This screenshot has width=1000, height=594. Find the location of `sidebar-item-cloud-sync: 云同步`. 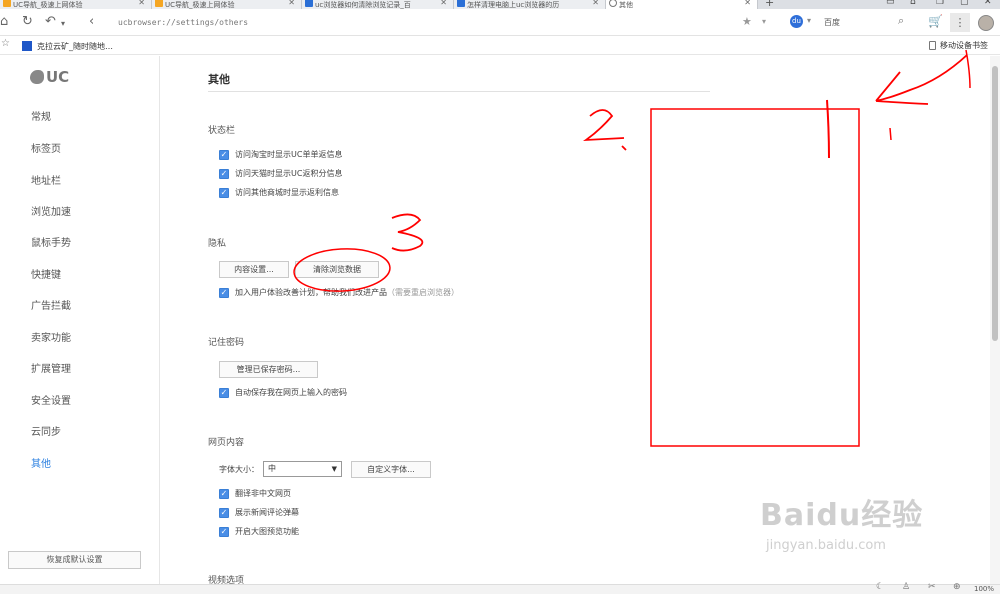

sidebar-item-cloud-sync: 云同步 is located at coordinates (46, 430).